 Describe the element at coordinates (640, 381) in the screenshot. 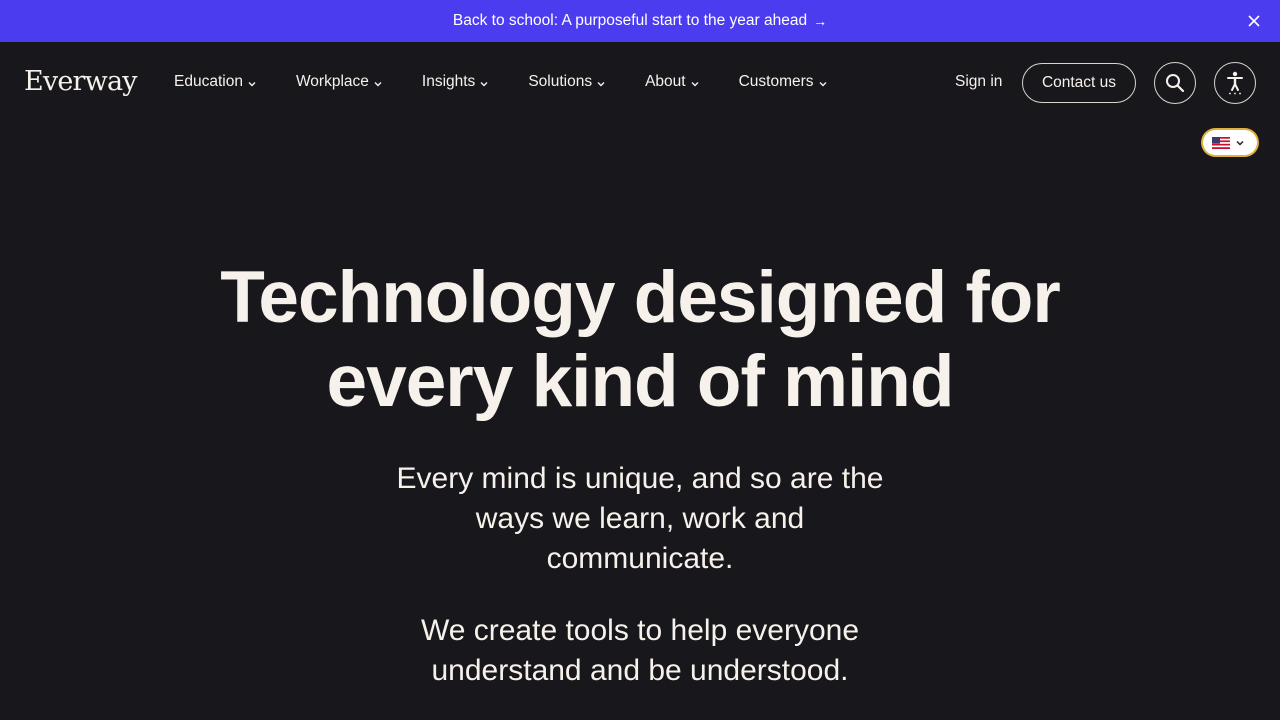

I see `hero-title-line-2: every kind of mind` at that location.